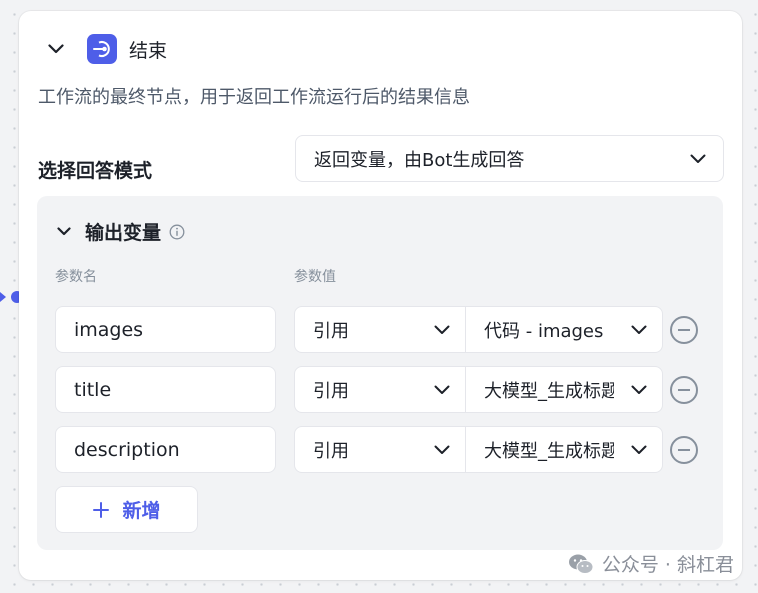  I want to click on column-header-name: 参数名, so click(76, 277).